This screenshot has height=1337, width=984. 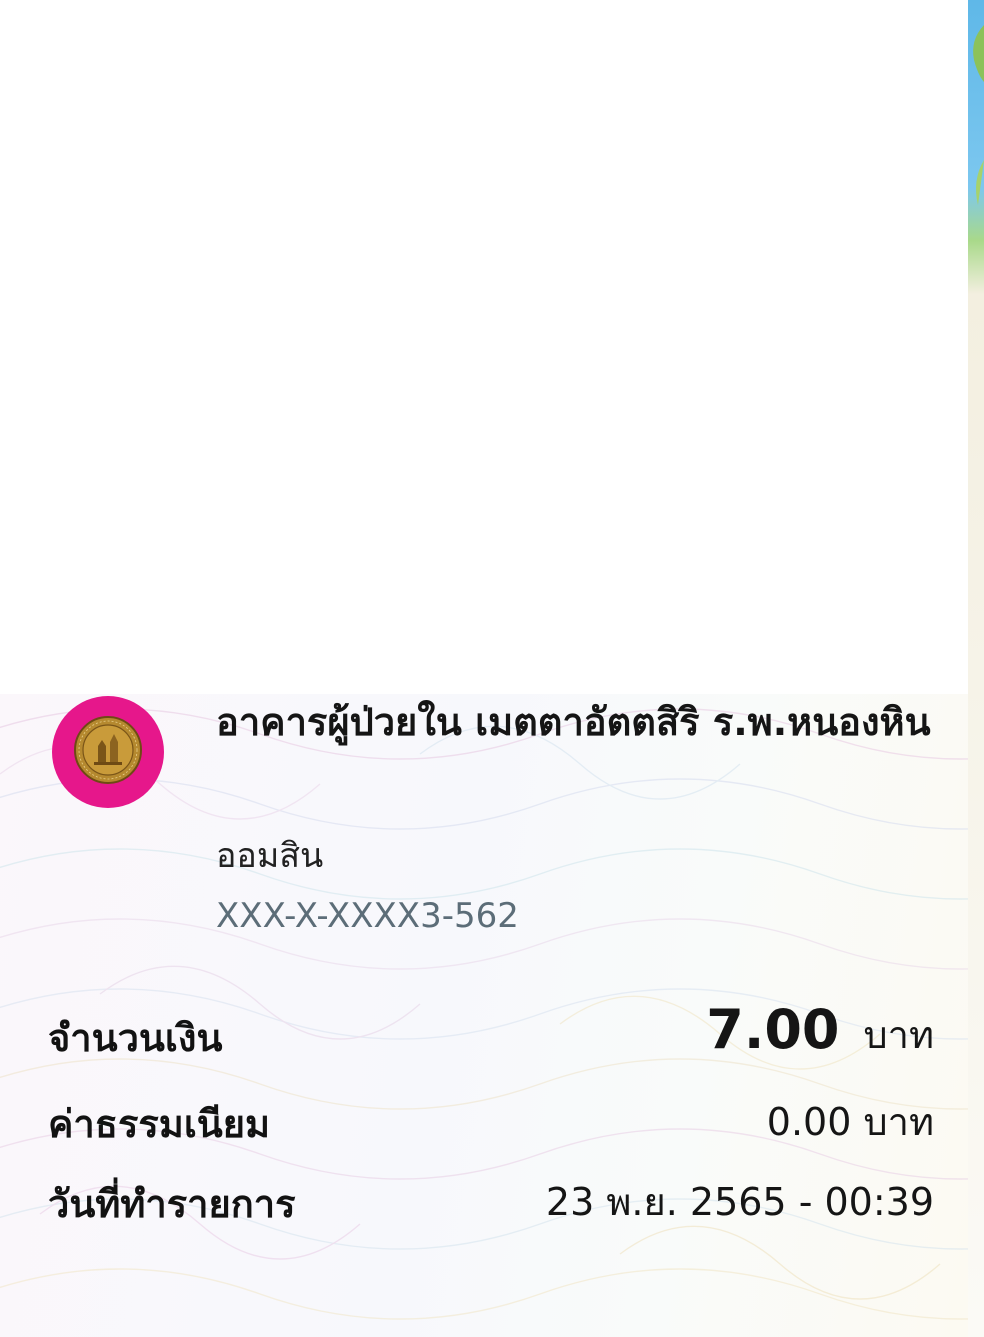 I want to click on gsb-bank-logo-icon, so click(x=108, y=752).